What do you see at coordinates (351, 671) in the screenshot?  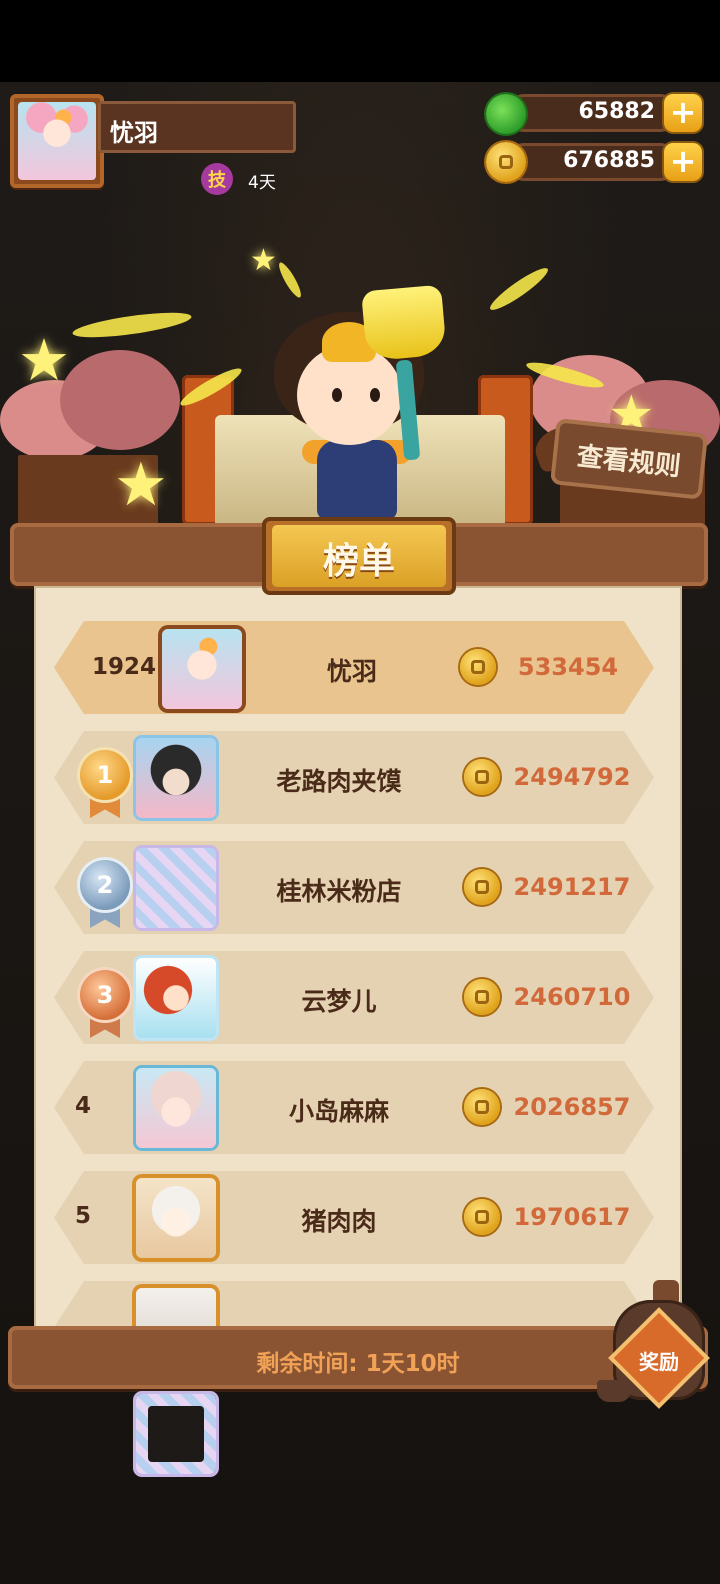 I see `self-name: 忧羽` at bounding box center [351, 671].